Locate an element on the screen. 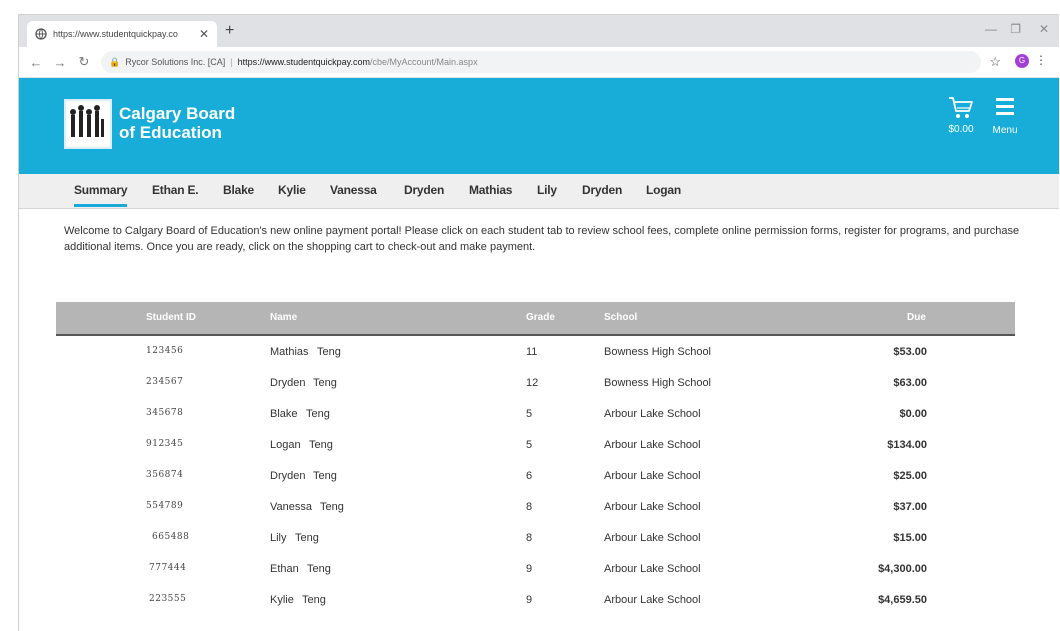  profile-avatar: G is located at coordinates (1022, 61).